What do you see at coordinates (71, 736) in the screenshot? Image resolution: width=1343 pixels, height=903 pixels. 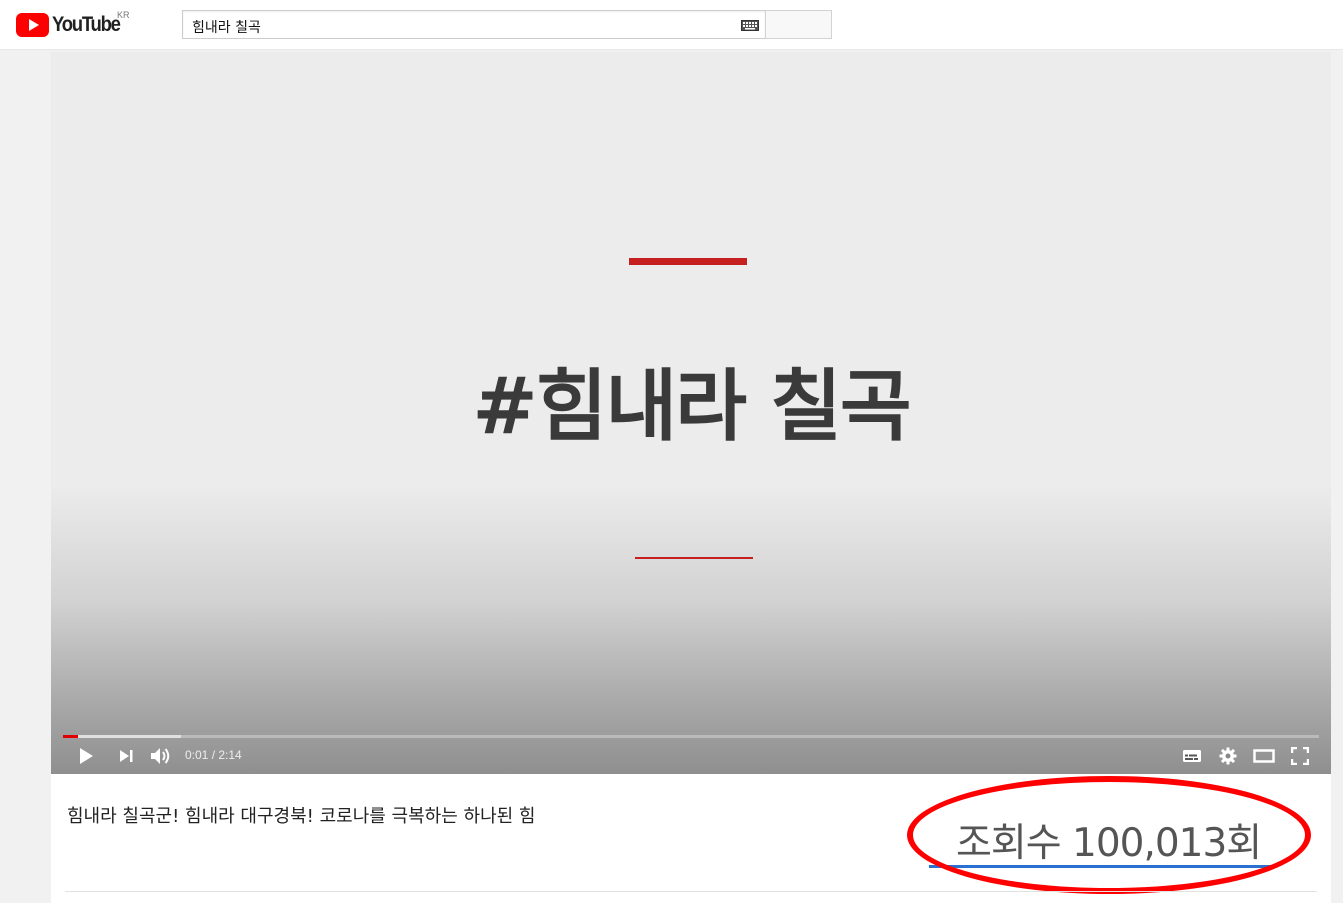 I see `progress-played` at bounding box center [71, 736].